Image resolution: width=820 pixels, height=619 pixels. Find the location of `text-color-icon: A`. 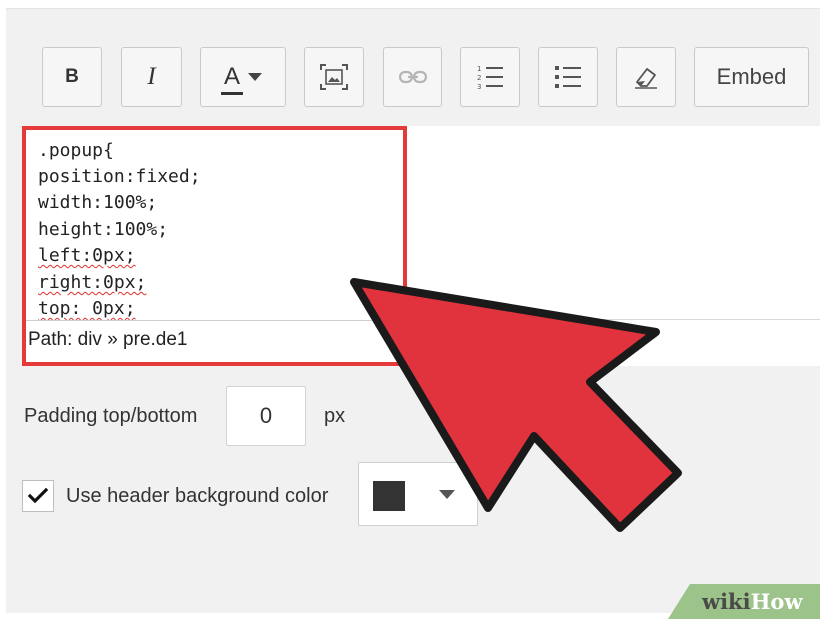

text-color-icon: A is located at coordinates (231, 79).